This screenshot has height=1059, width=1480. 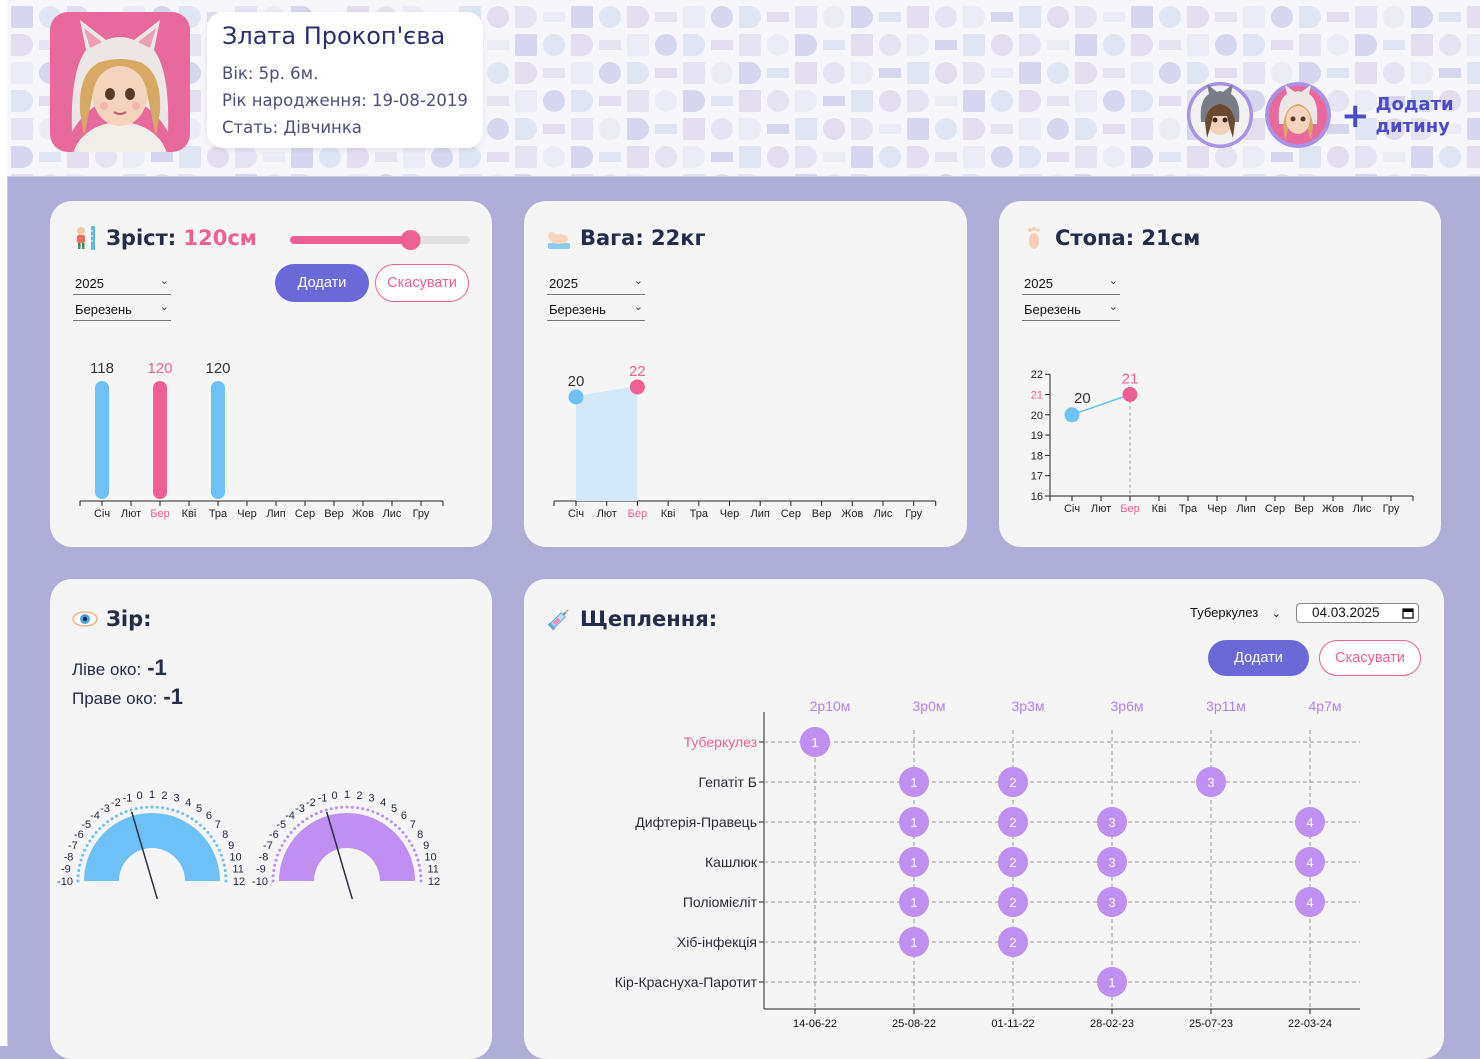 What do you see at coordinates (727, 782) in the screenshot?
I see `vaccine-category-label: Гепатіт Б` at bounding box center [727, 782].